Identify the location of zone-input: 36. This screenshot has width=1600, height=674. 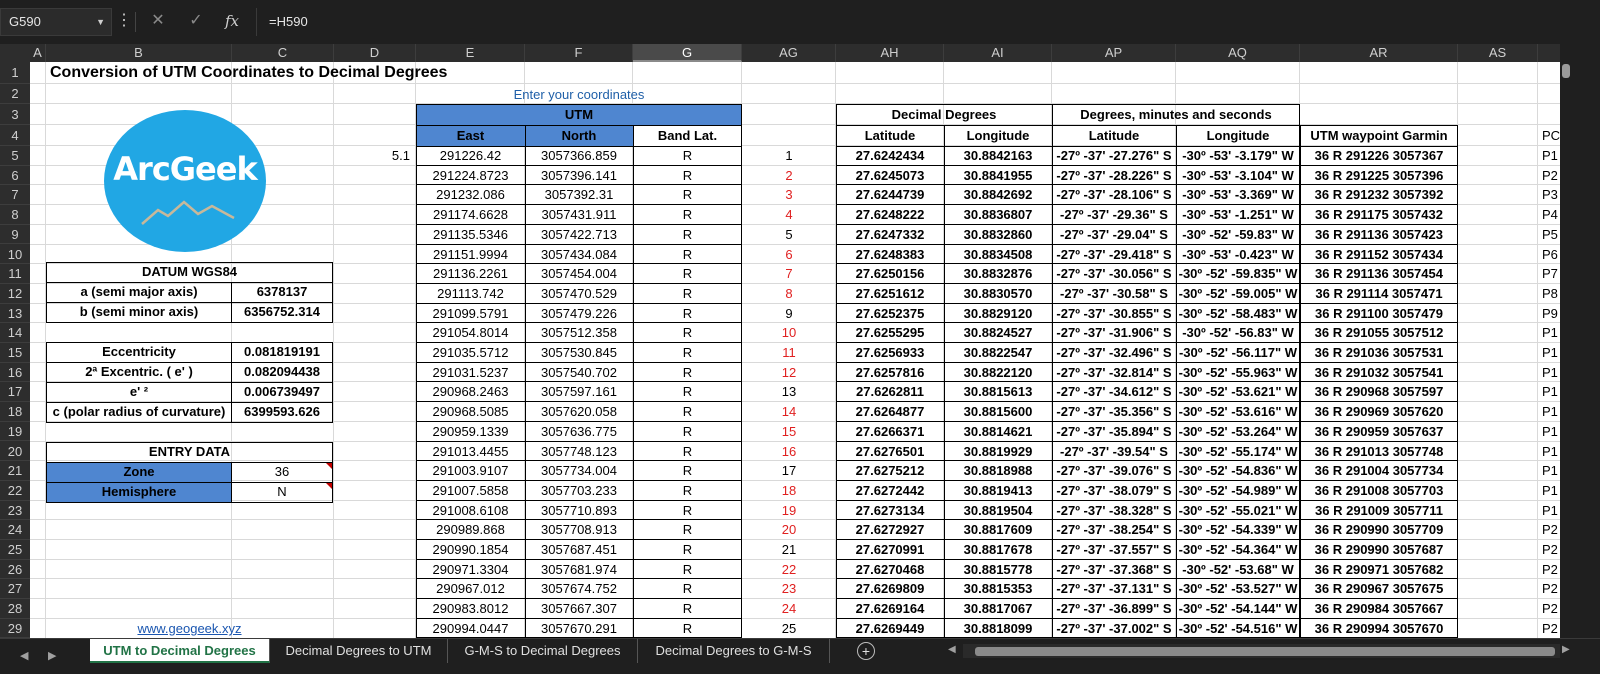
(282, 472).